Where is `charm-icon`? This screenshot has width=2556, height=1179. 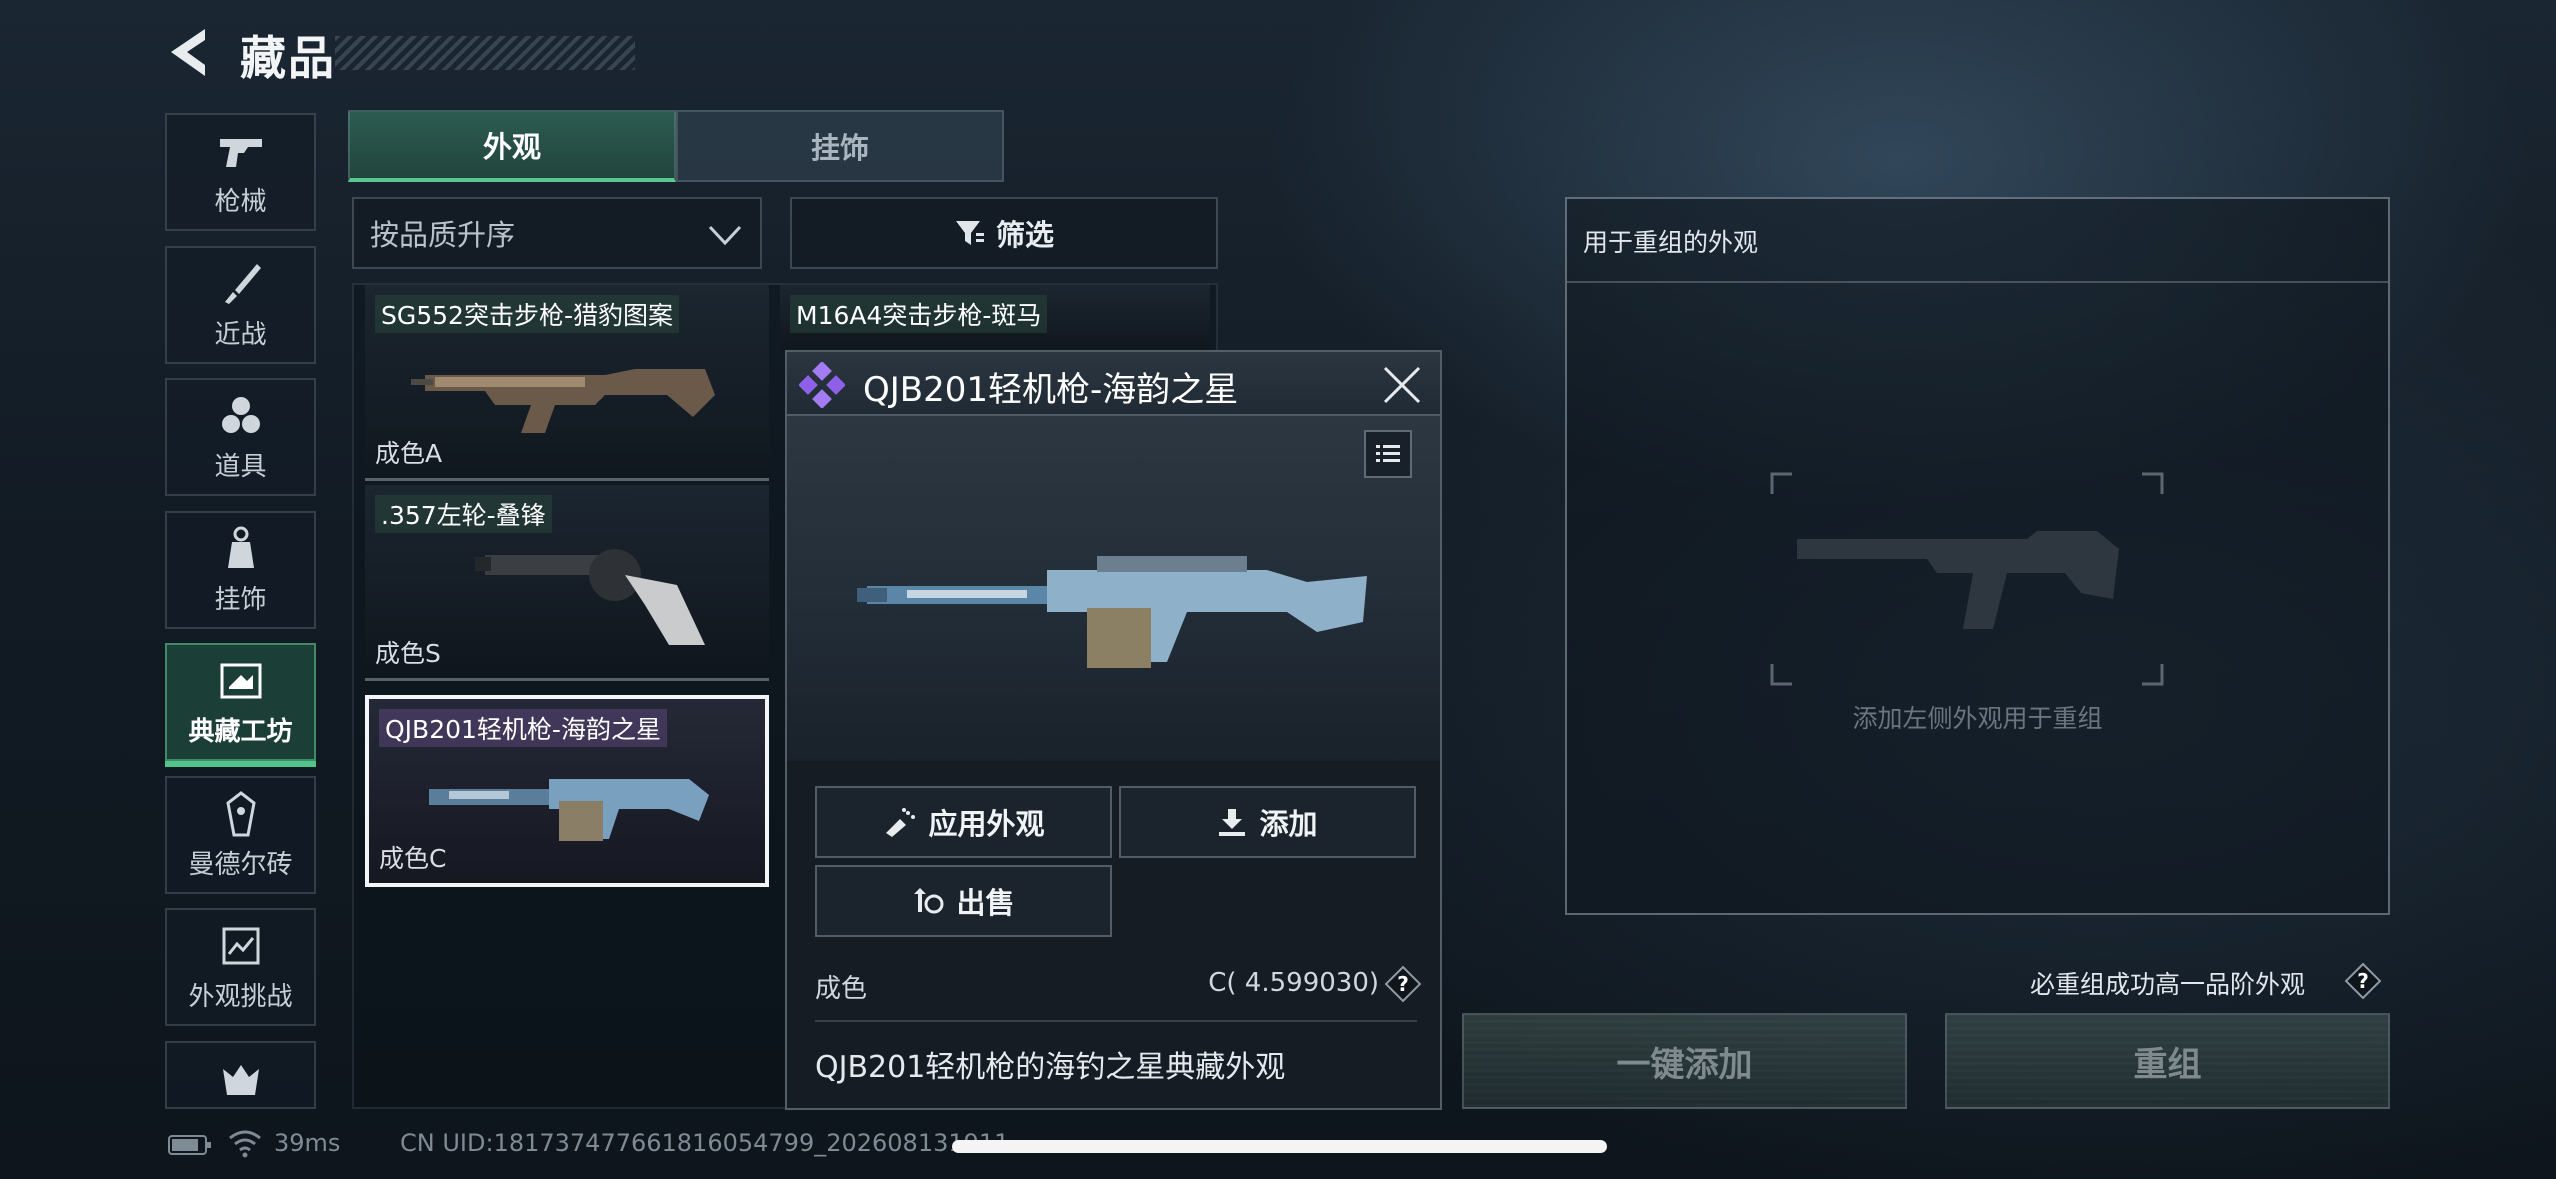 charm-icon is located at coordinates (241, 549).